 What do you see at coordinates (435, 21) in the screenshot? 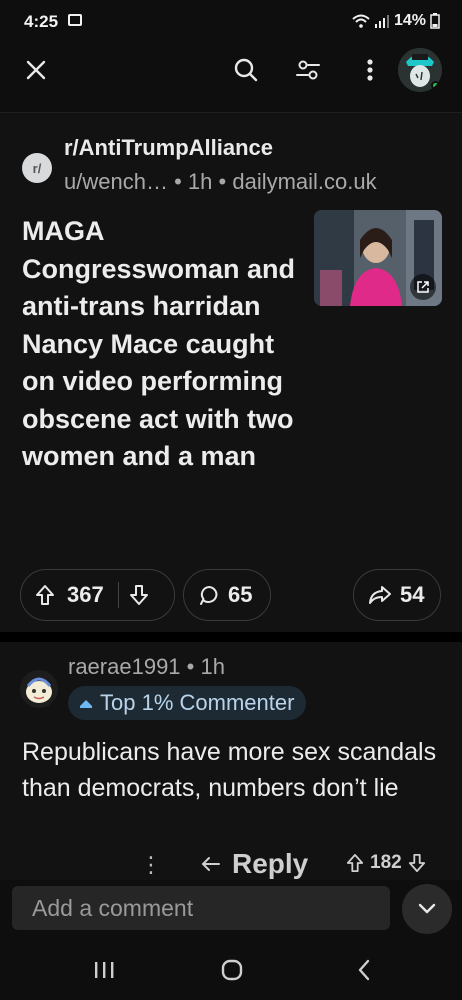
I see `battery-icon` at bounding box center [435, 21].